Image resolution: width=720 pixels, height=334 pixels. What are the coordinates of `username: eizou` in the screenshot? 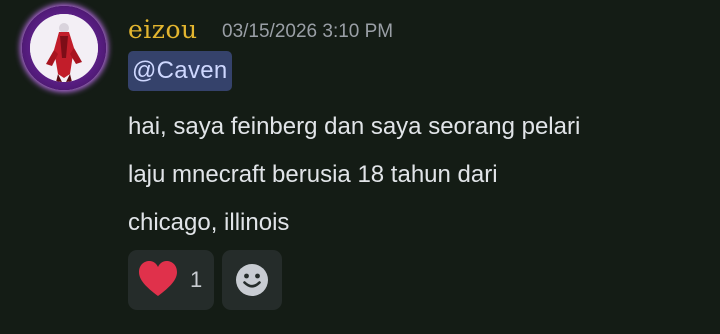 It's located at (163, 30).